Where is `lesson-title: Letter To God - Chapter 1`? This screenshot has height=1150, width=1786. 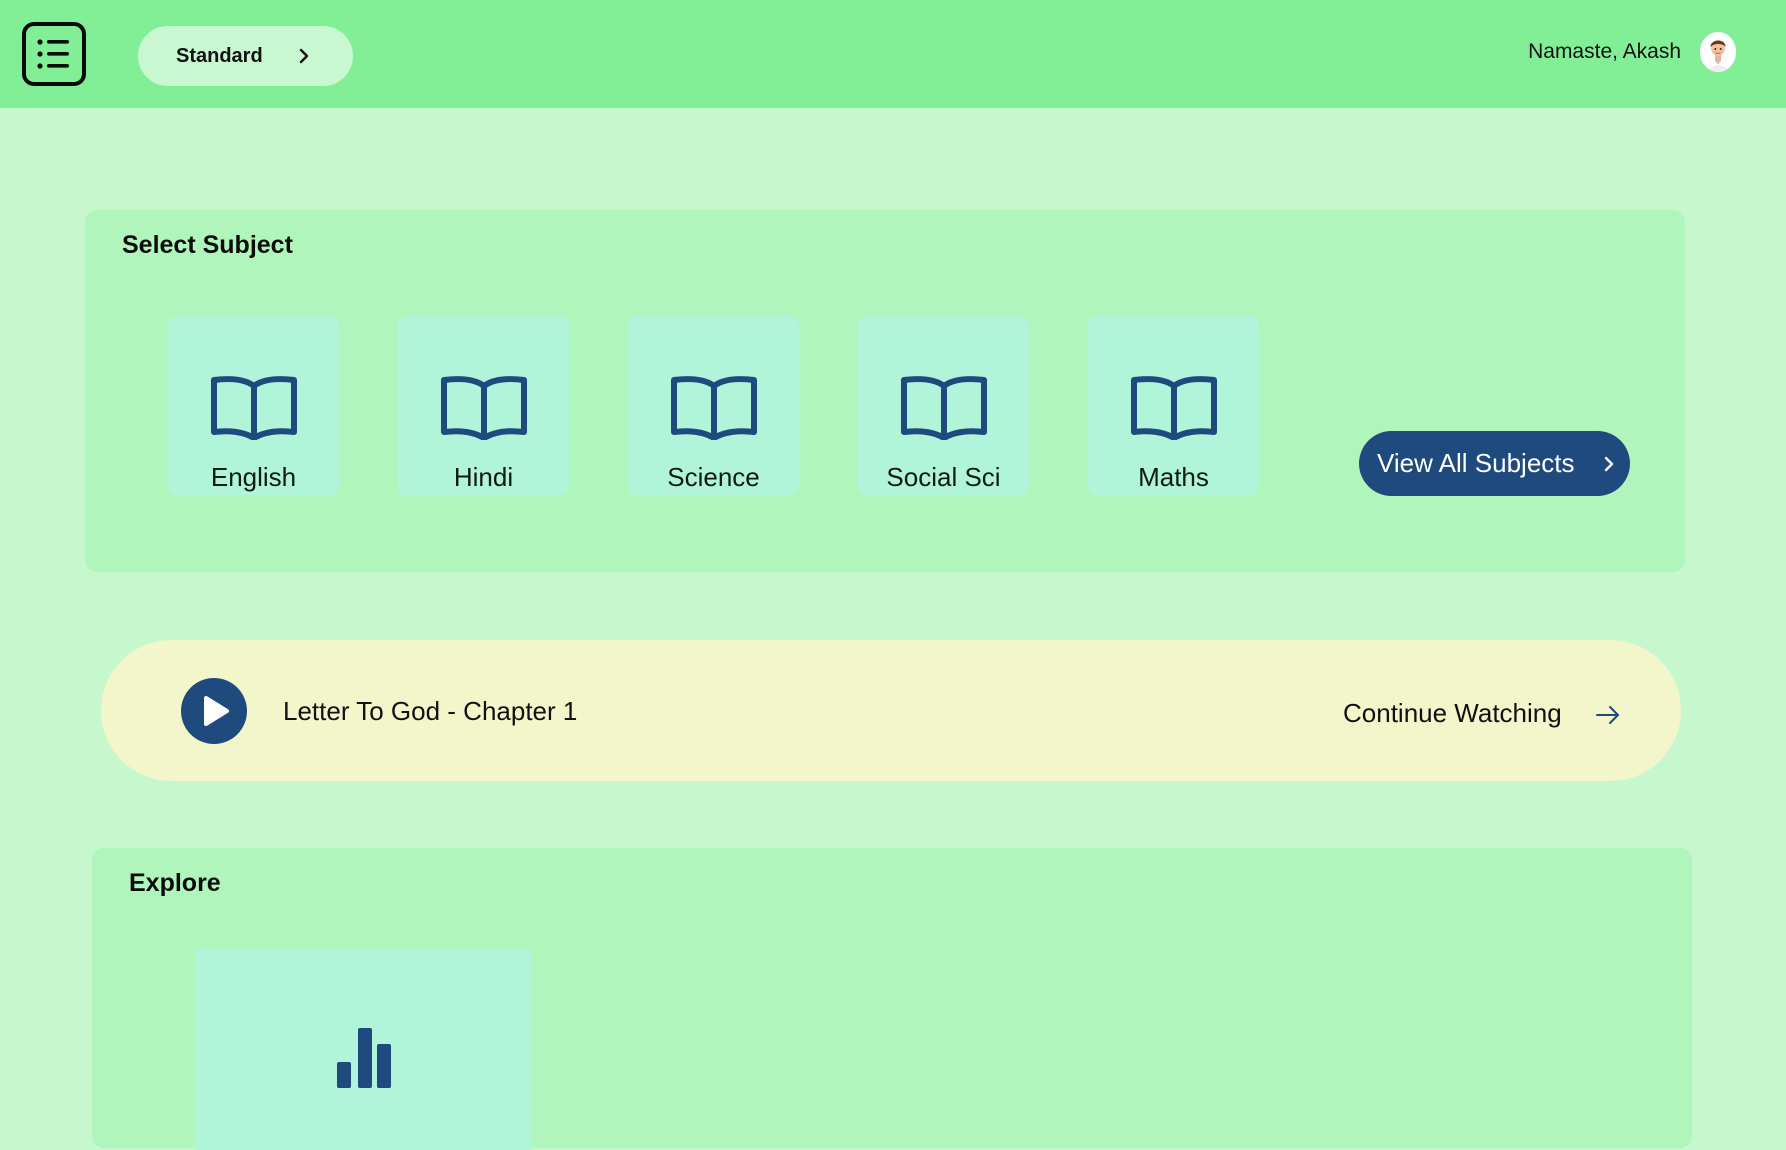 lesson-title: Letter To God - Chapter 1 is located at coordinates (430, 711).